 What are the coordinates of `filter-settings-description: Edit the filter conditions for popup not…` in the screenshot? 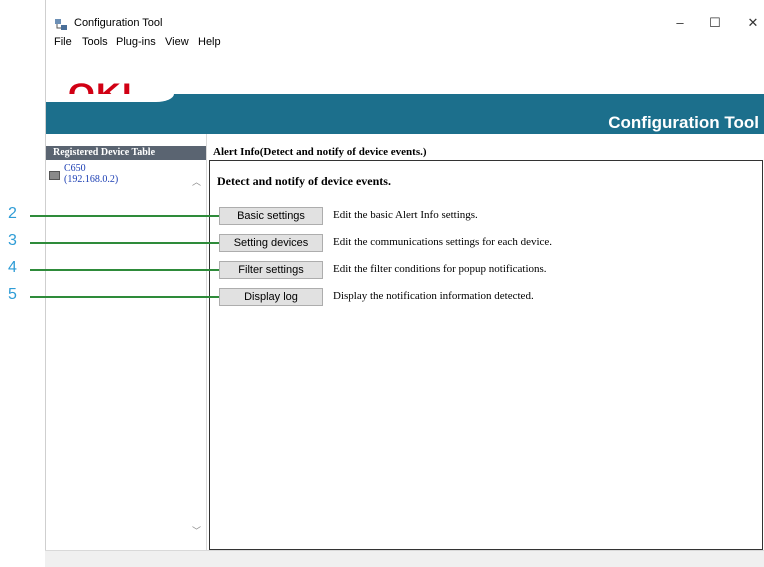 It's located at (440, 269).